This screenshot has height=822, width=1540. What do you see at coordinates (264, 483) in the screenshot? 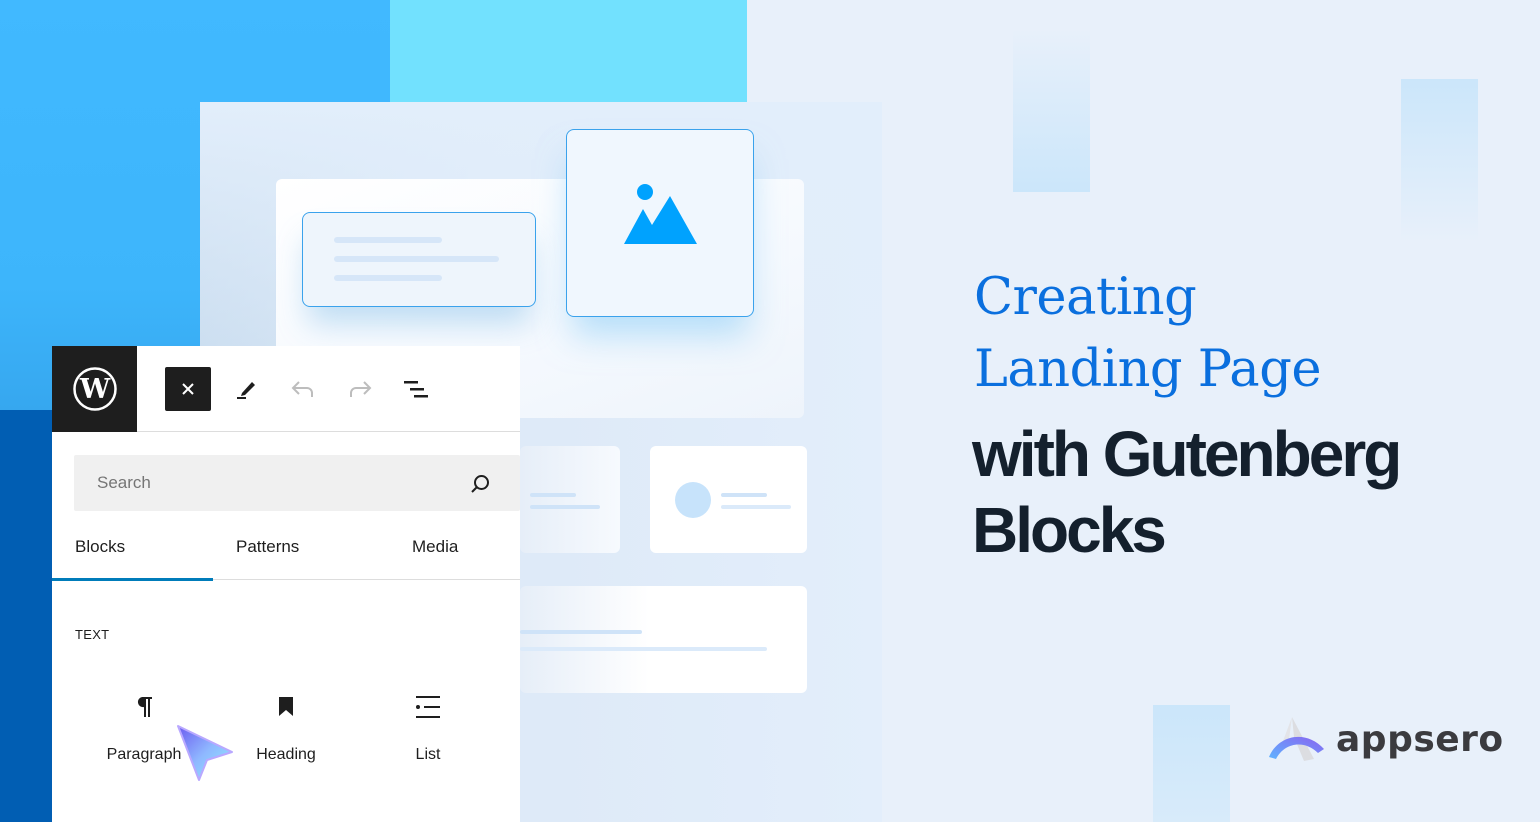
I see `search-input` at bounding box center [264, 483].